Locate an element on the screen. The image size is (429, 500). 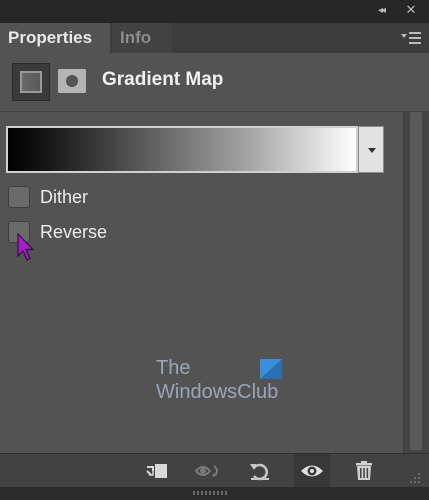
layer-mask-icon is located at coordinates (72, 81).